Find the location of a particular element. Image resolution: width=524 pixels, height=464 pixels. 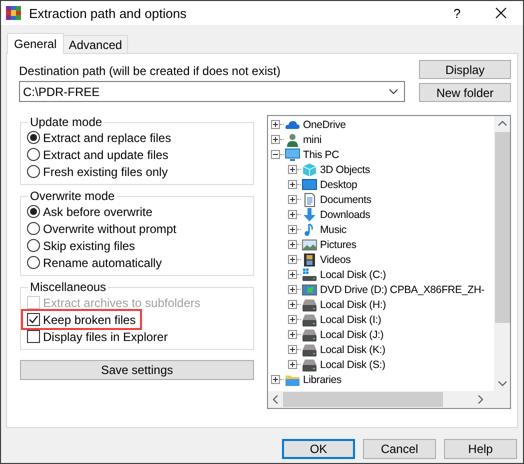

tree-item: Desktop is located at coordinates (339, 184).